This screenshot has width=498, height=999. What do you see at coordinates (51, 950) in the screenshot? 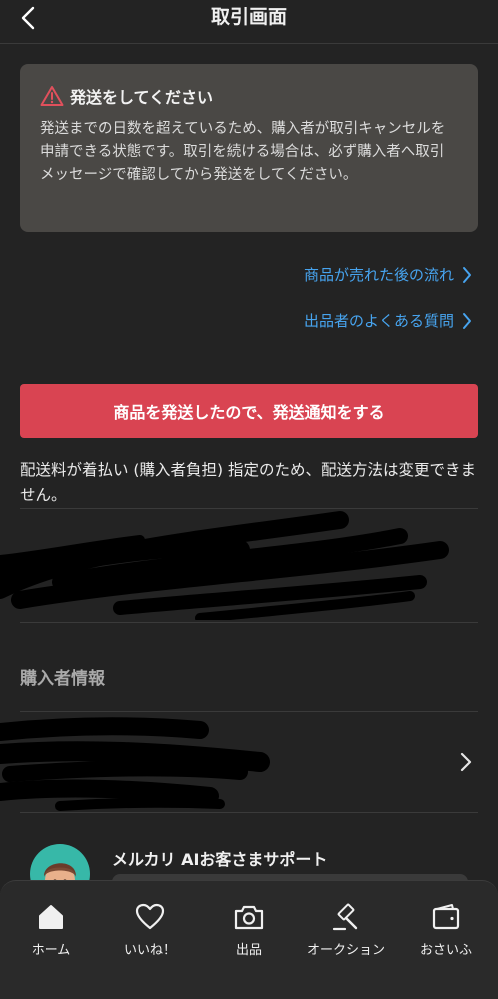
I see `nav-label: ホーム` at bounding box center [51, 950].